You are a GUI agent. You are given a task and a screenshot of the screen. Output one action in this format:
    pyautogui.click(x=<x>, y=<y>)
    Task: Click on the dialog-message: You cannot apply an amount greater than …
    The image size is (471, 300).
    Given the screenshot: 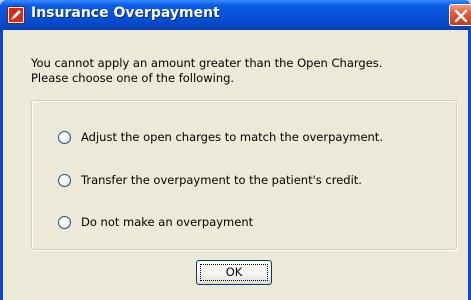 What is the action you would take?
    pyautogui.click(x=206, y=71)
    